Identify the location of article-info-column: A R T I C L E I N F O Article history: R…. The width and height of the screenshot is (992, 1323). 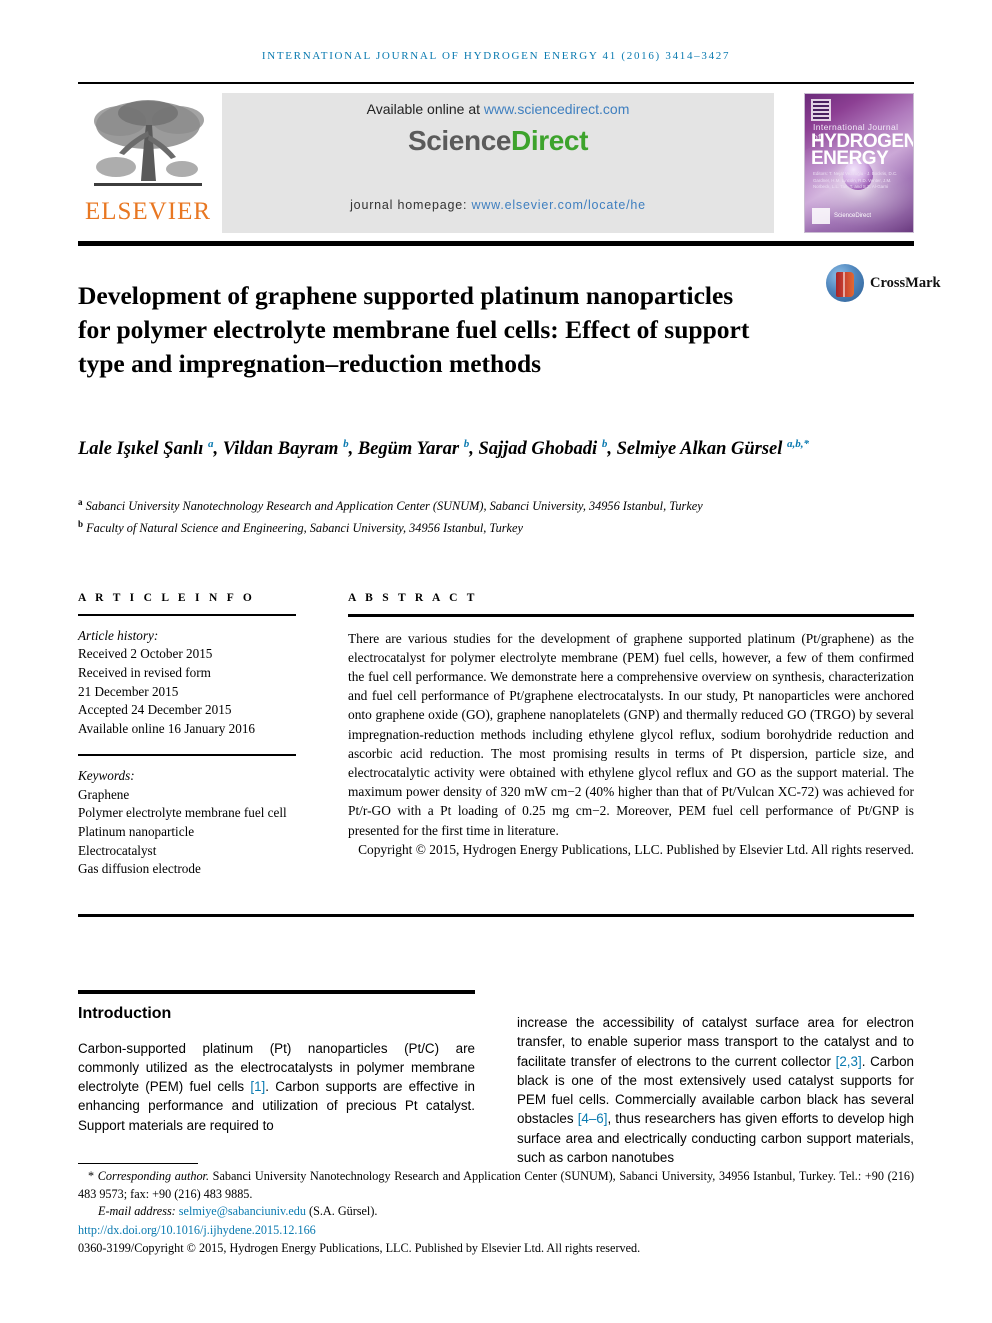
(187, 735).